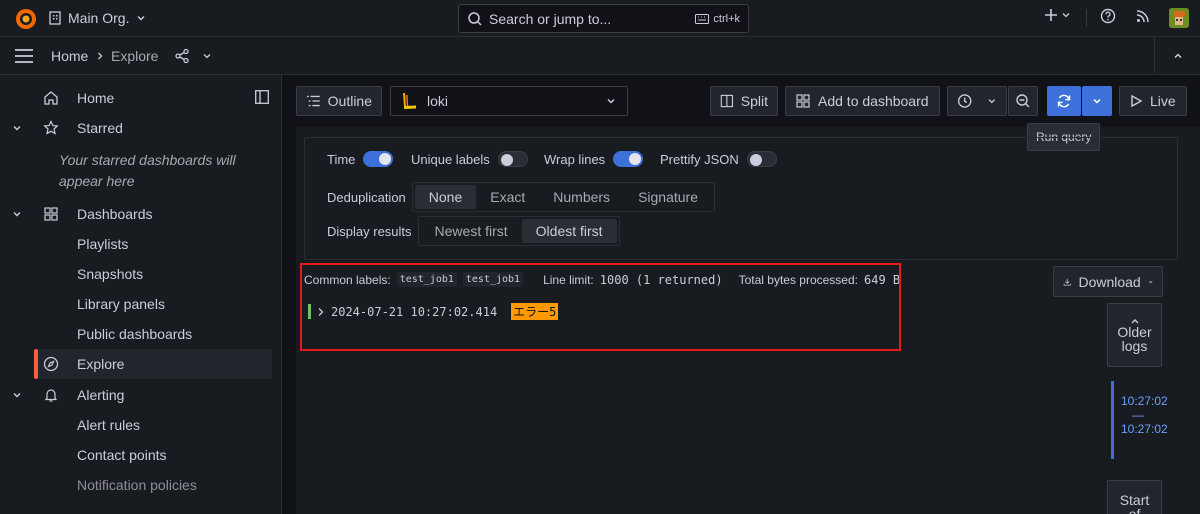 This screenshot has height=514, width=1200. Describe the element at coordinates (147, 170) in the screenshot. I see `starred-empty-message: Your starred dashboards will appear here` at that location.